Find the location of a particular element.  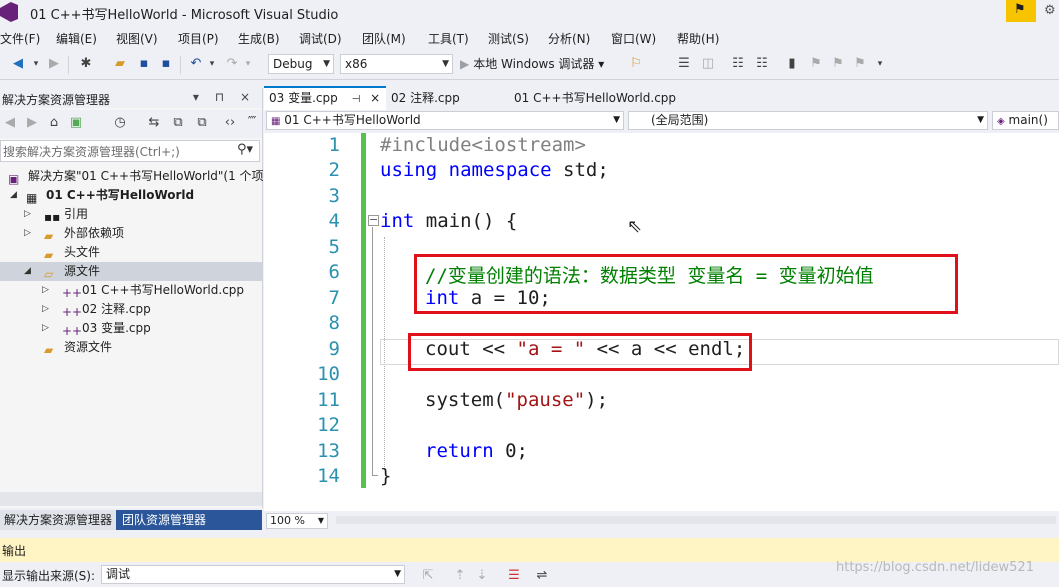

config-select: Debug ▼ is located at coordinates (301, 64).